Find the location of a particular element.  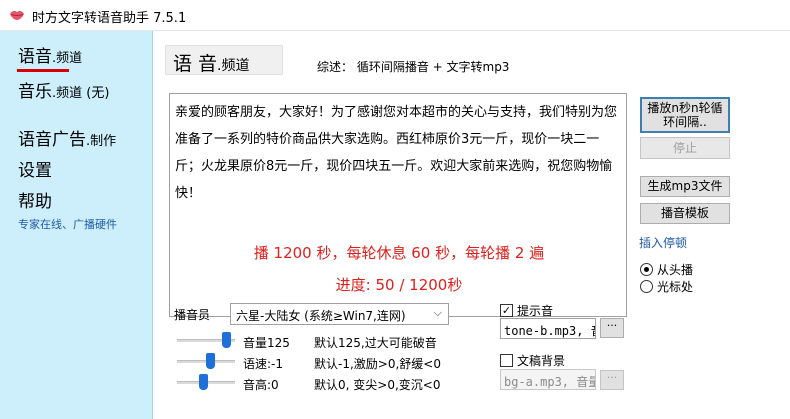

sidebar-item-help: 帮助 is located at coordinates (35, 202).